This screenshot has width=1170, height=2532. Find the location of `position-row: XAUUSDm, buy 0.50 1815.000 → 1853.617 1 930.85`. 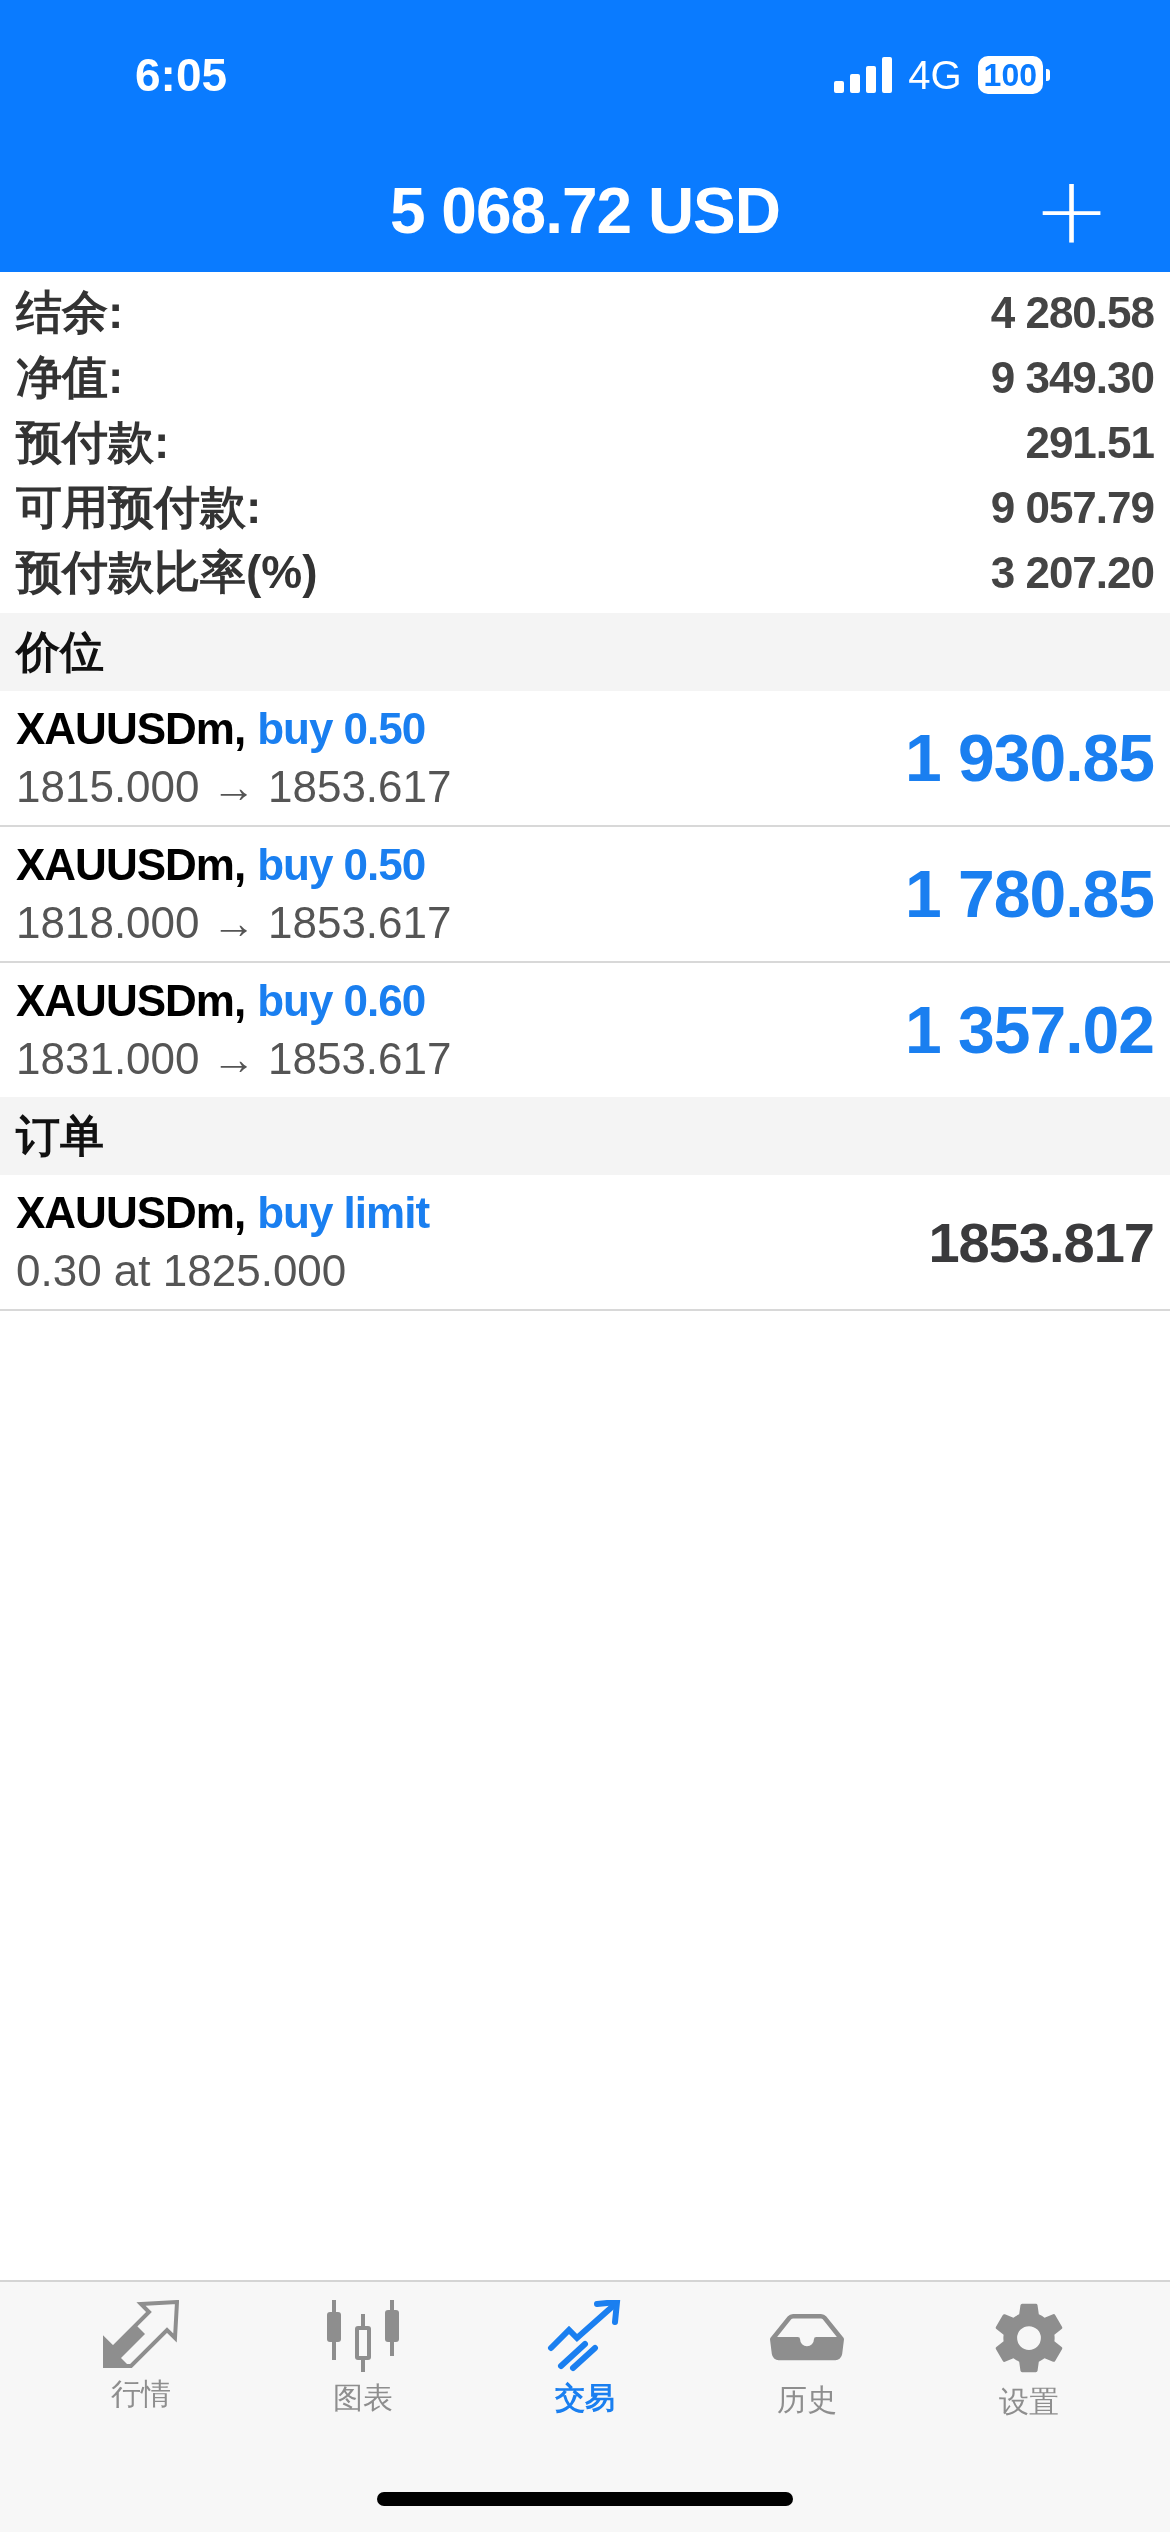

position-row: XAUUSDm, buy 0.50 1815.000 → 1853.617 1 930.85 is located at coordinates (585, 759).